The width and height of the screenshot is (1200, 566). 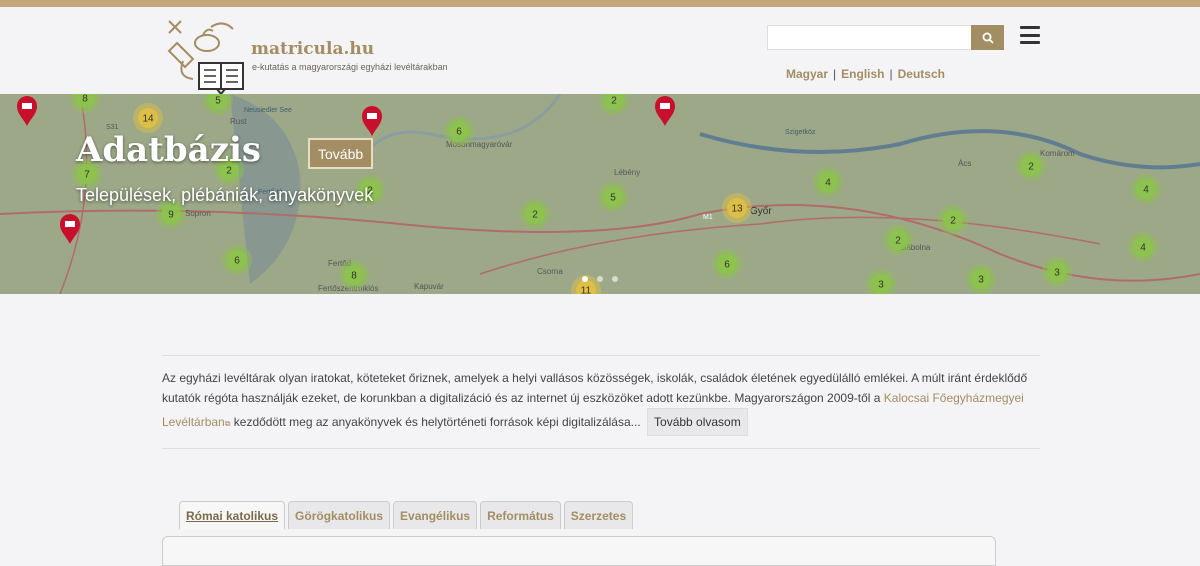 What do you see at coordinates (697, 422) in the screenshot?
I see `read-more-button: Tovább olvasom` at bounding box center [697, 422].